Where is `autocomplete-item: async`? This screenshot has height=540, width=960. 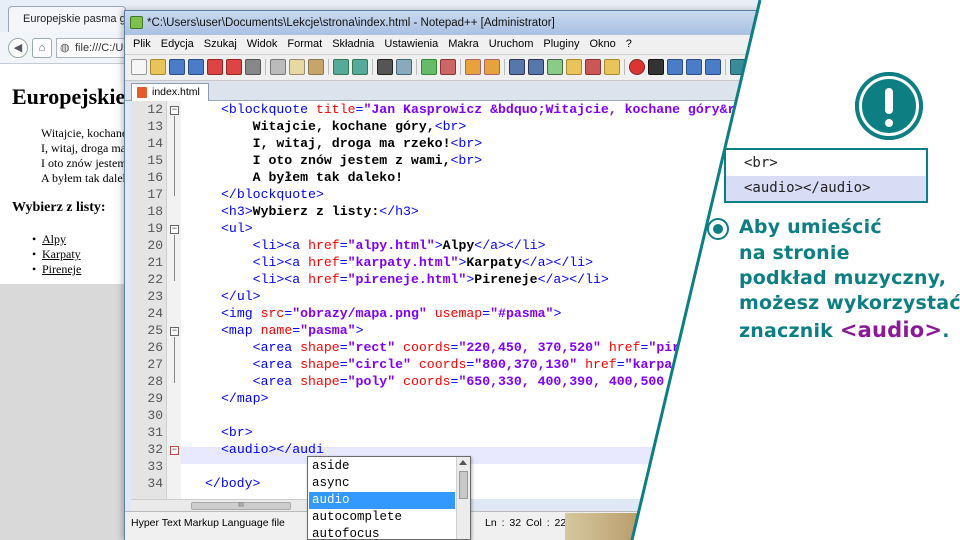
autocomplete-item: async is located at coordinates (382, 483).